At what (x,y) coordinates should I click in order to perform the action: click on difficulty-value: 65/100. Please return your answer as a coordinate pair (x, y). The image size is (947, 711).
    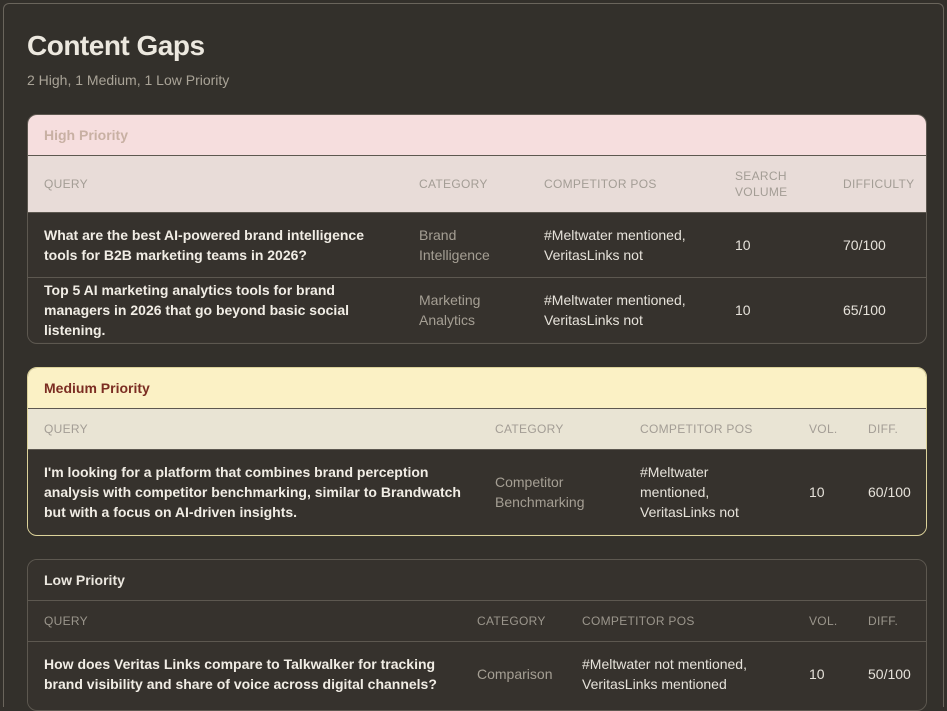
    Looking at the image, I should click on (864, 310).